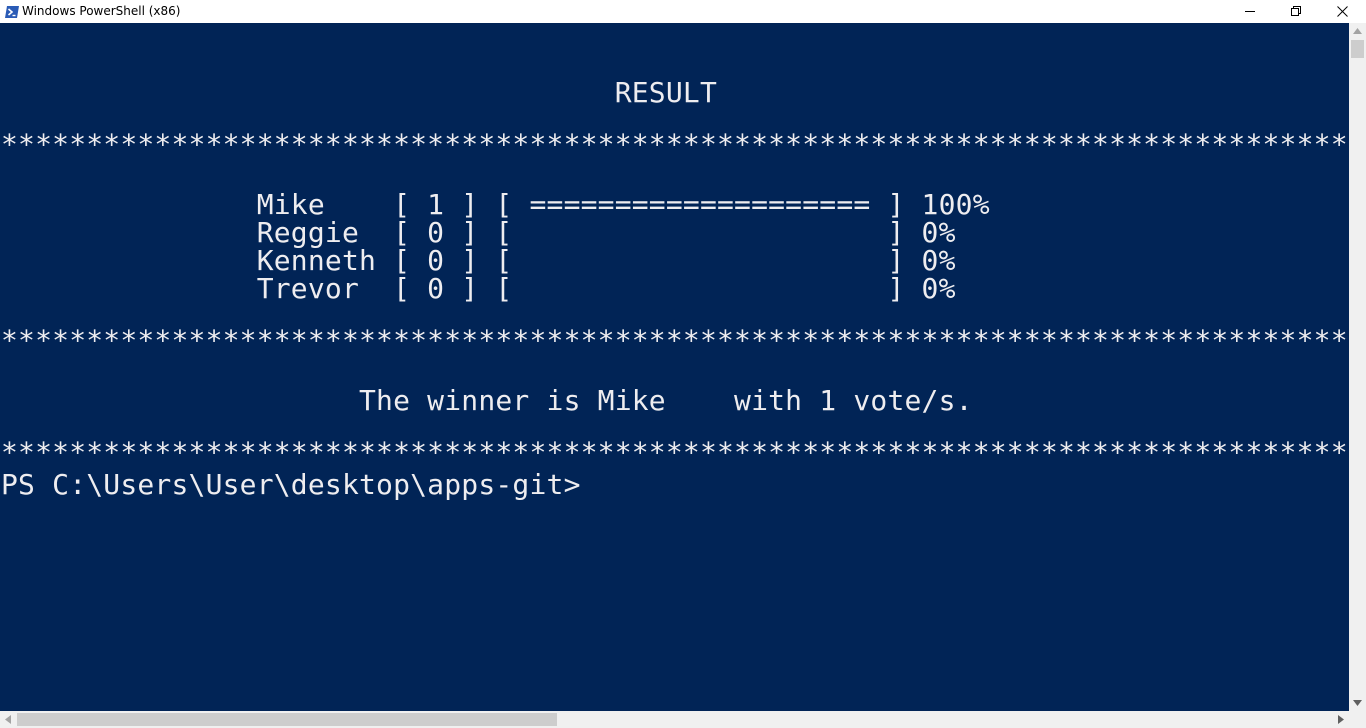 This screenshot has width=1366, height=728. I want to click on powershell-icon, so click(12, 11).